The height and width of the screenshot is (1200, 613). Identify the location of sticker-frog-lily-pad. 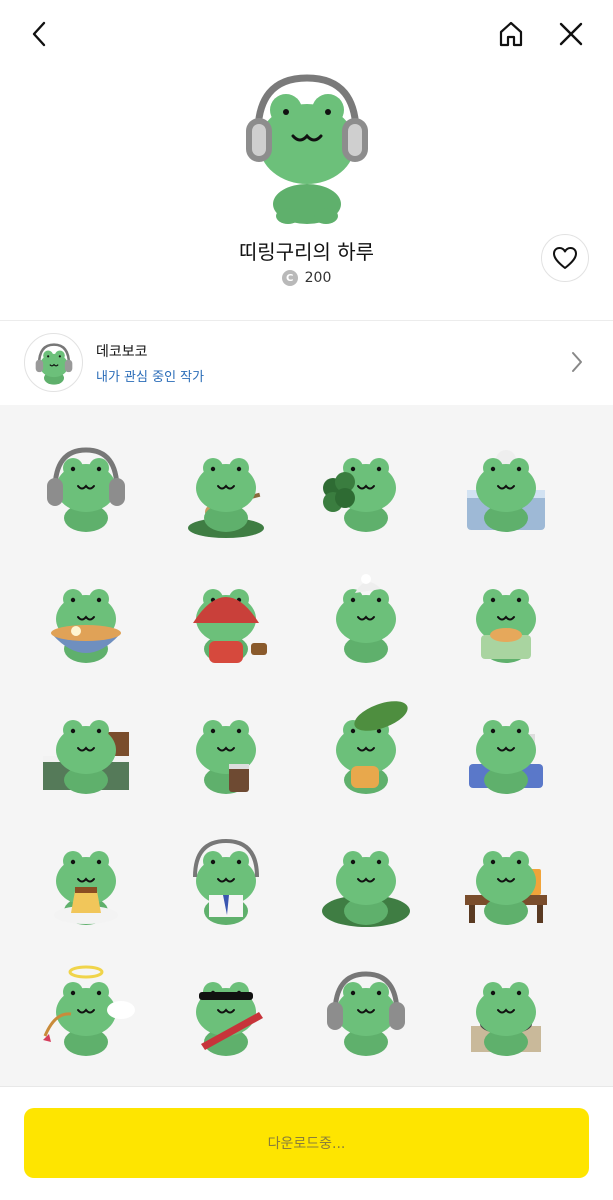
(366, 880).